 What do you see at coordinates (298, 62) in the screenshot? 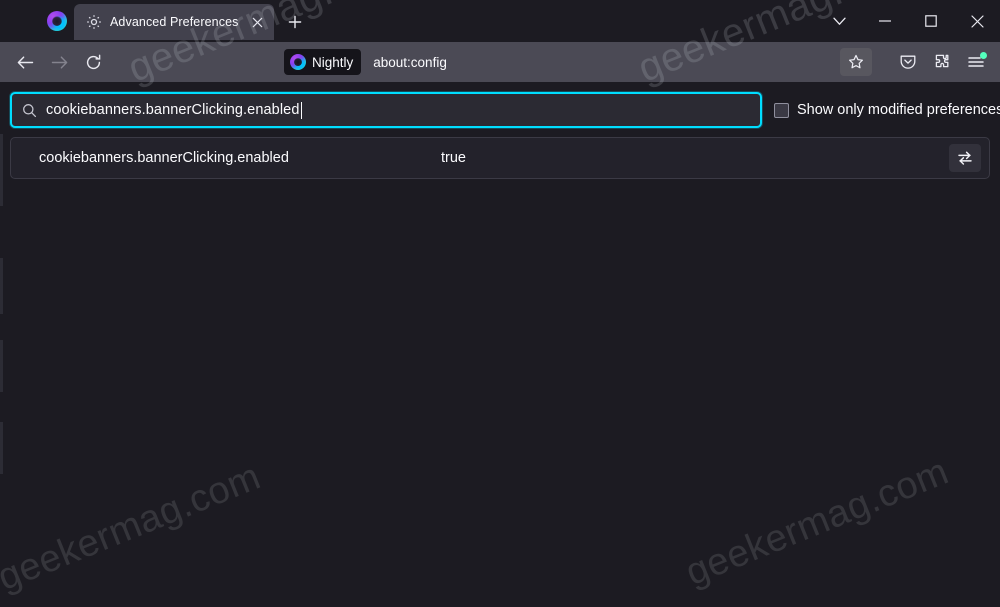
I see `nightly-logo-icon` at bounding box center [298, 62].